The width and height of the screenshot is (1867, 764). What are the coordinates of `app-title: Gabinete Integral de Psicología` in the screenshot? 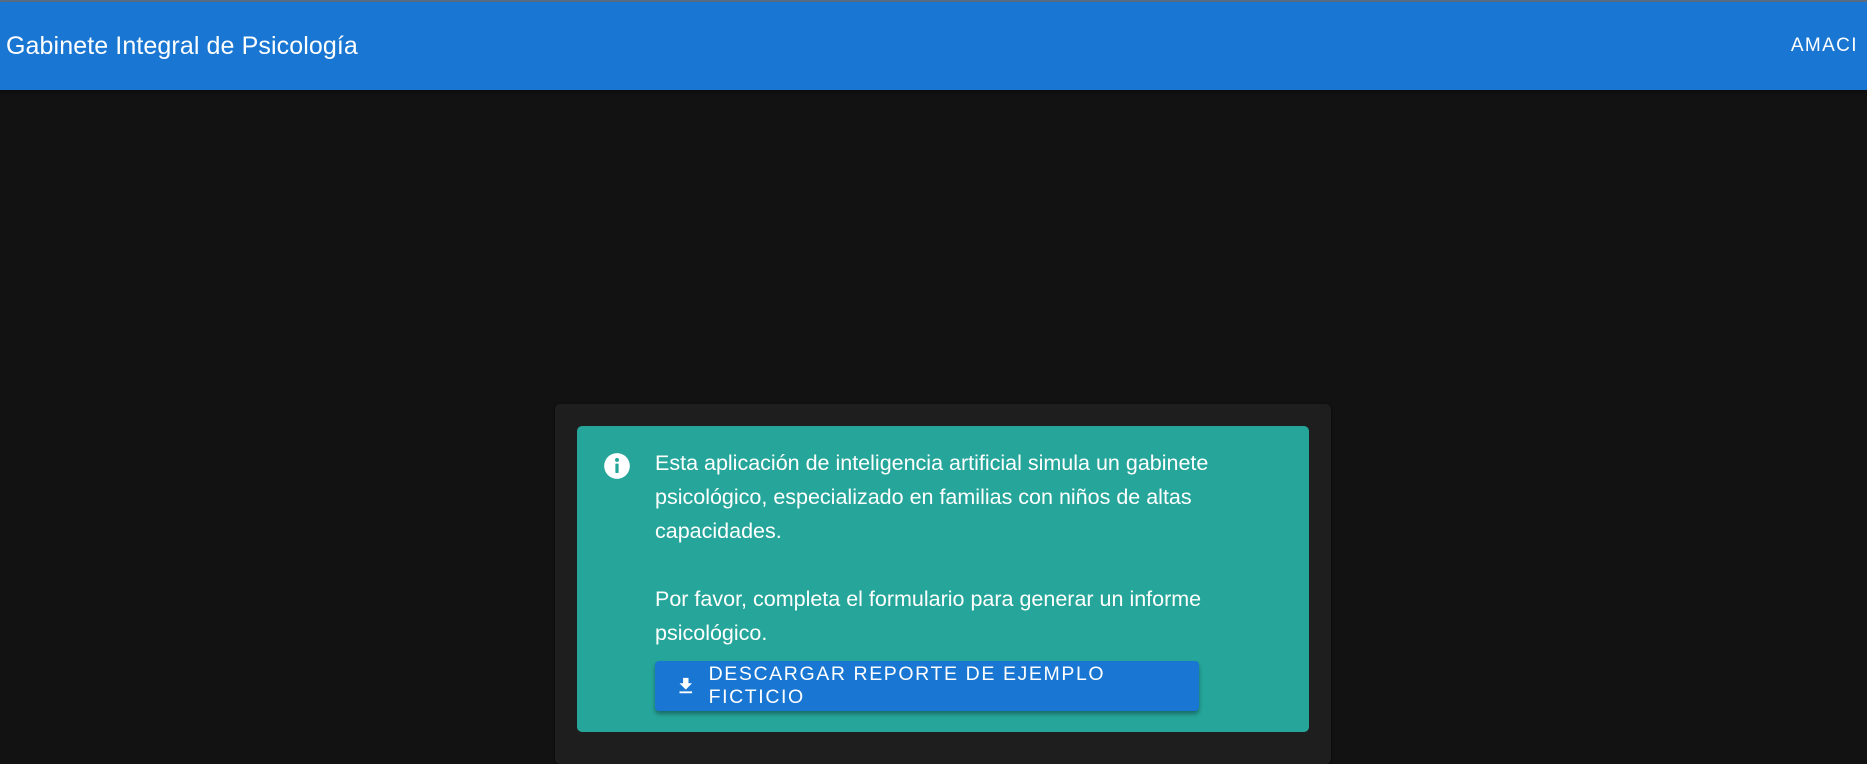 It's located at (182, 45).